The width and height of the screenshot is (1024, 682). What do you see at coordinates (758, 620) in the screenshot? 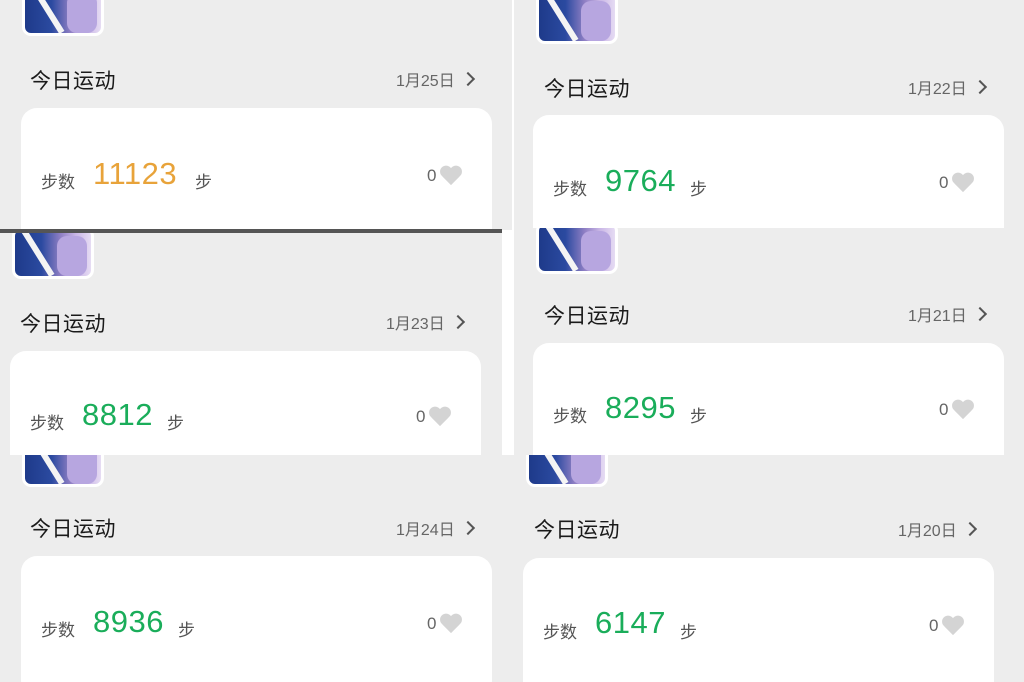
I see `steps-card: 步数 6147 步 0` at bounding box center [758, 620].